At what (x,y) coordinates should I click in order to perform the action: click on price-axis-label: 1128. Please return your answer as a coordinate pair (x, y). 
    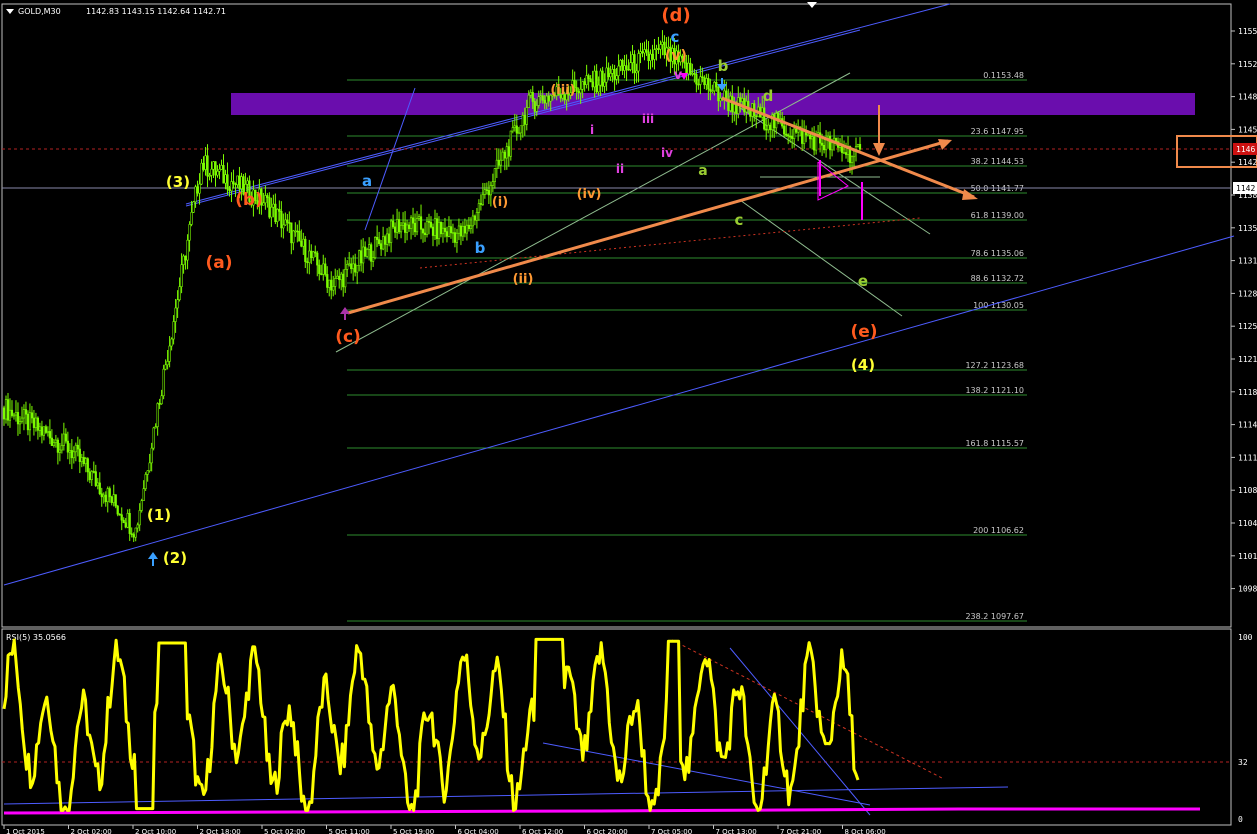
    Looking at the image, I should click on (1247, 293).